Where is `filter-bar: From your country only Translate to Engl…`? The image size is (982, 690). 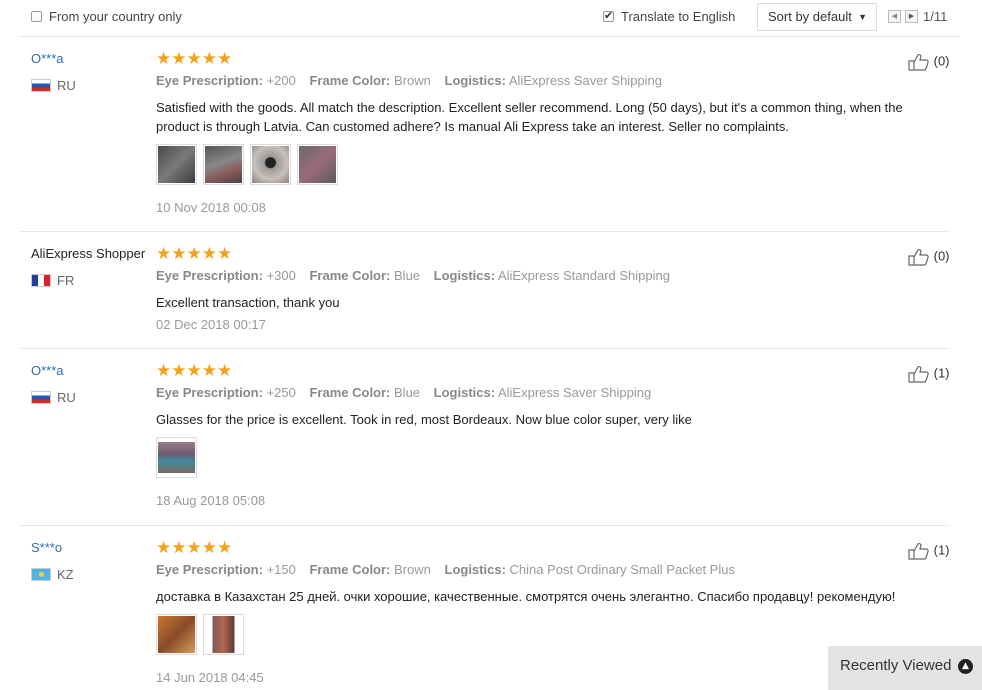 filter-bar: From your country only Translate to Engl… is located at coordinates (491, 18).